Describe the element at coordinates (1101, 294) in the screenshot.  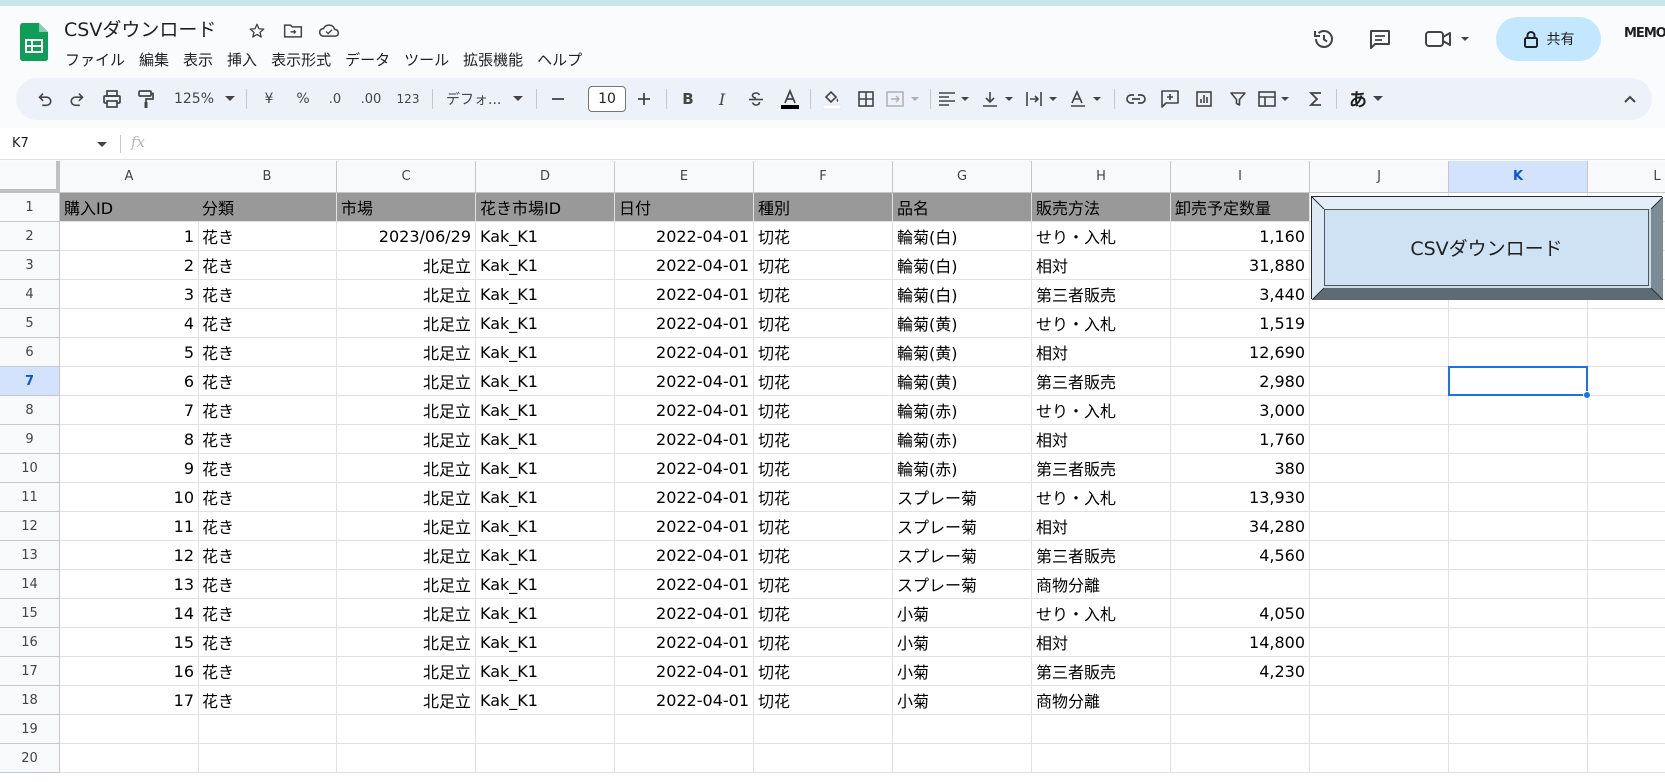
I see `cell-h4: 第三者販売` at that location.